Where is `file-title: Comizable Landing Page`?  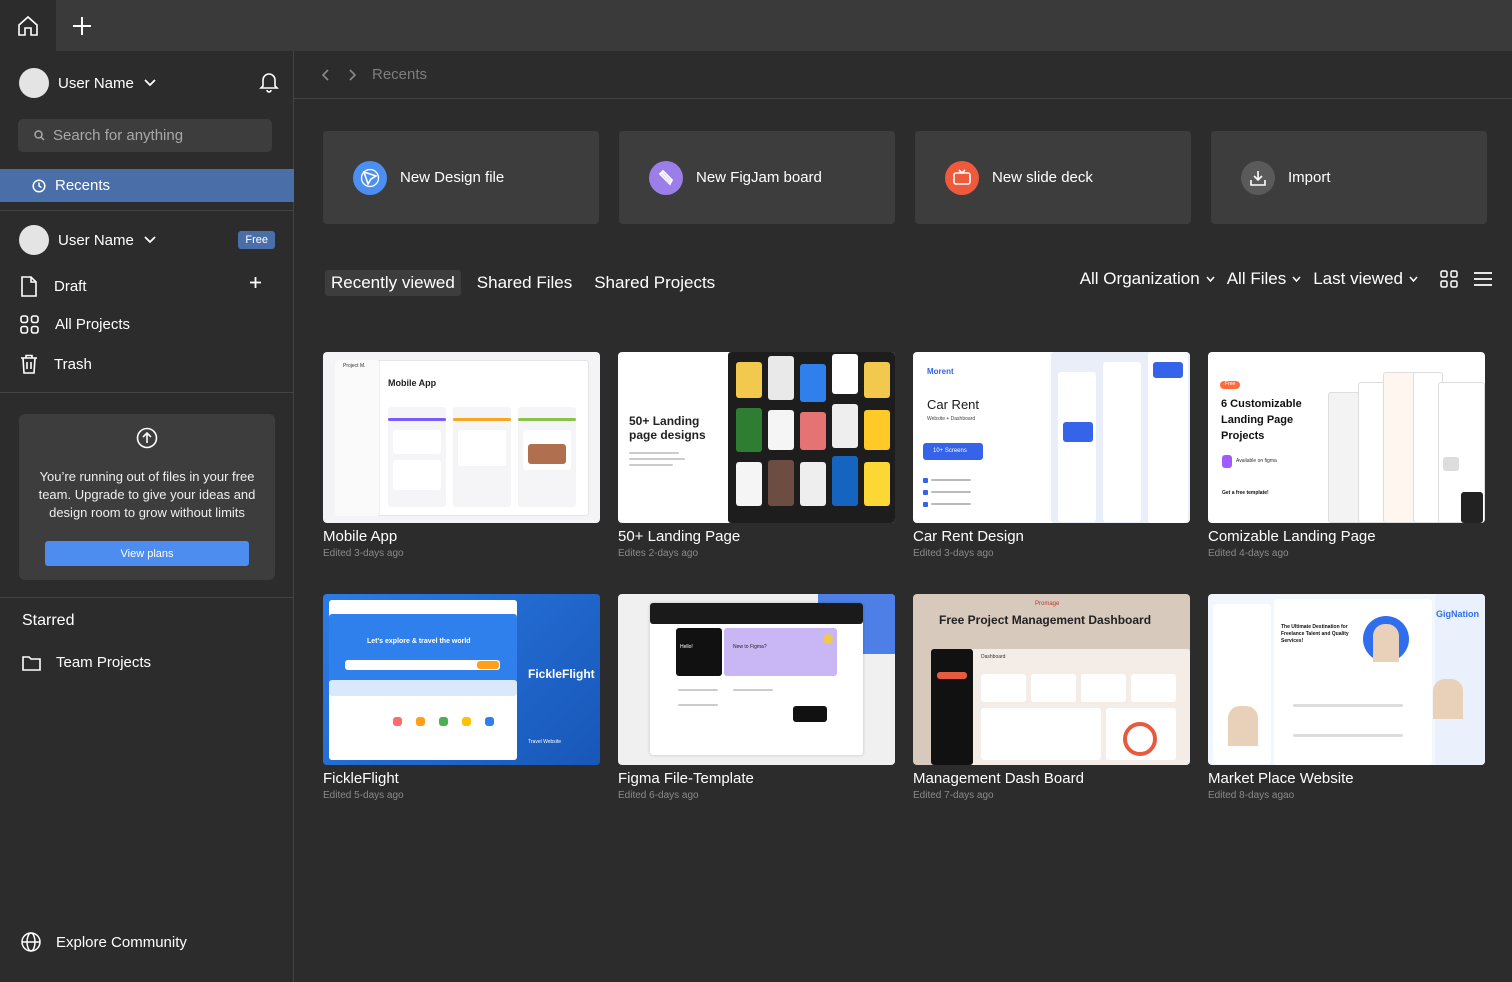
file-title: Comizable Landing Page is located at coordinates (1292, 536).